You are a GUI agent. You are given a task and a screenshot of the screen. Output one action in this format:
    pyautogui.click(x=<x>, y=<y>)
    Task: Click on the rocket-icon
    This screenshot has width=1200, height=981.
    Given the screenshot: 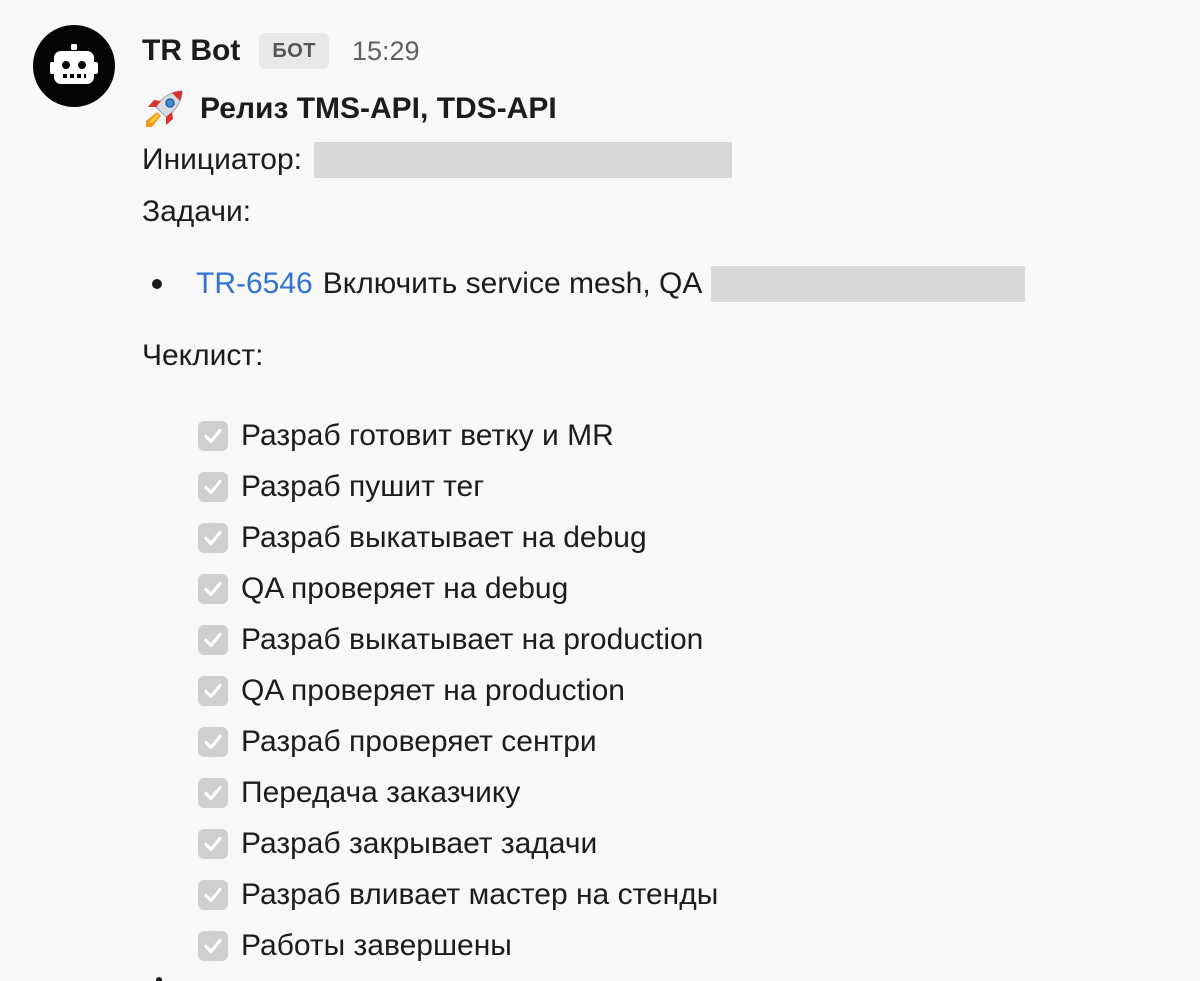 What is the action you would take?
    pyautogui.click(x=164, y=109)
    